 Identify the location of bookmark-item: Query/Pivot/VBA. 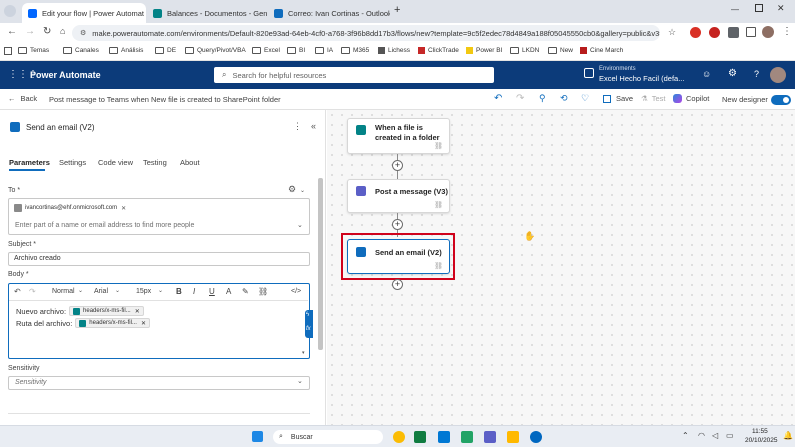
(215, 50).